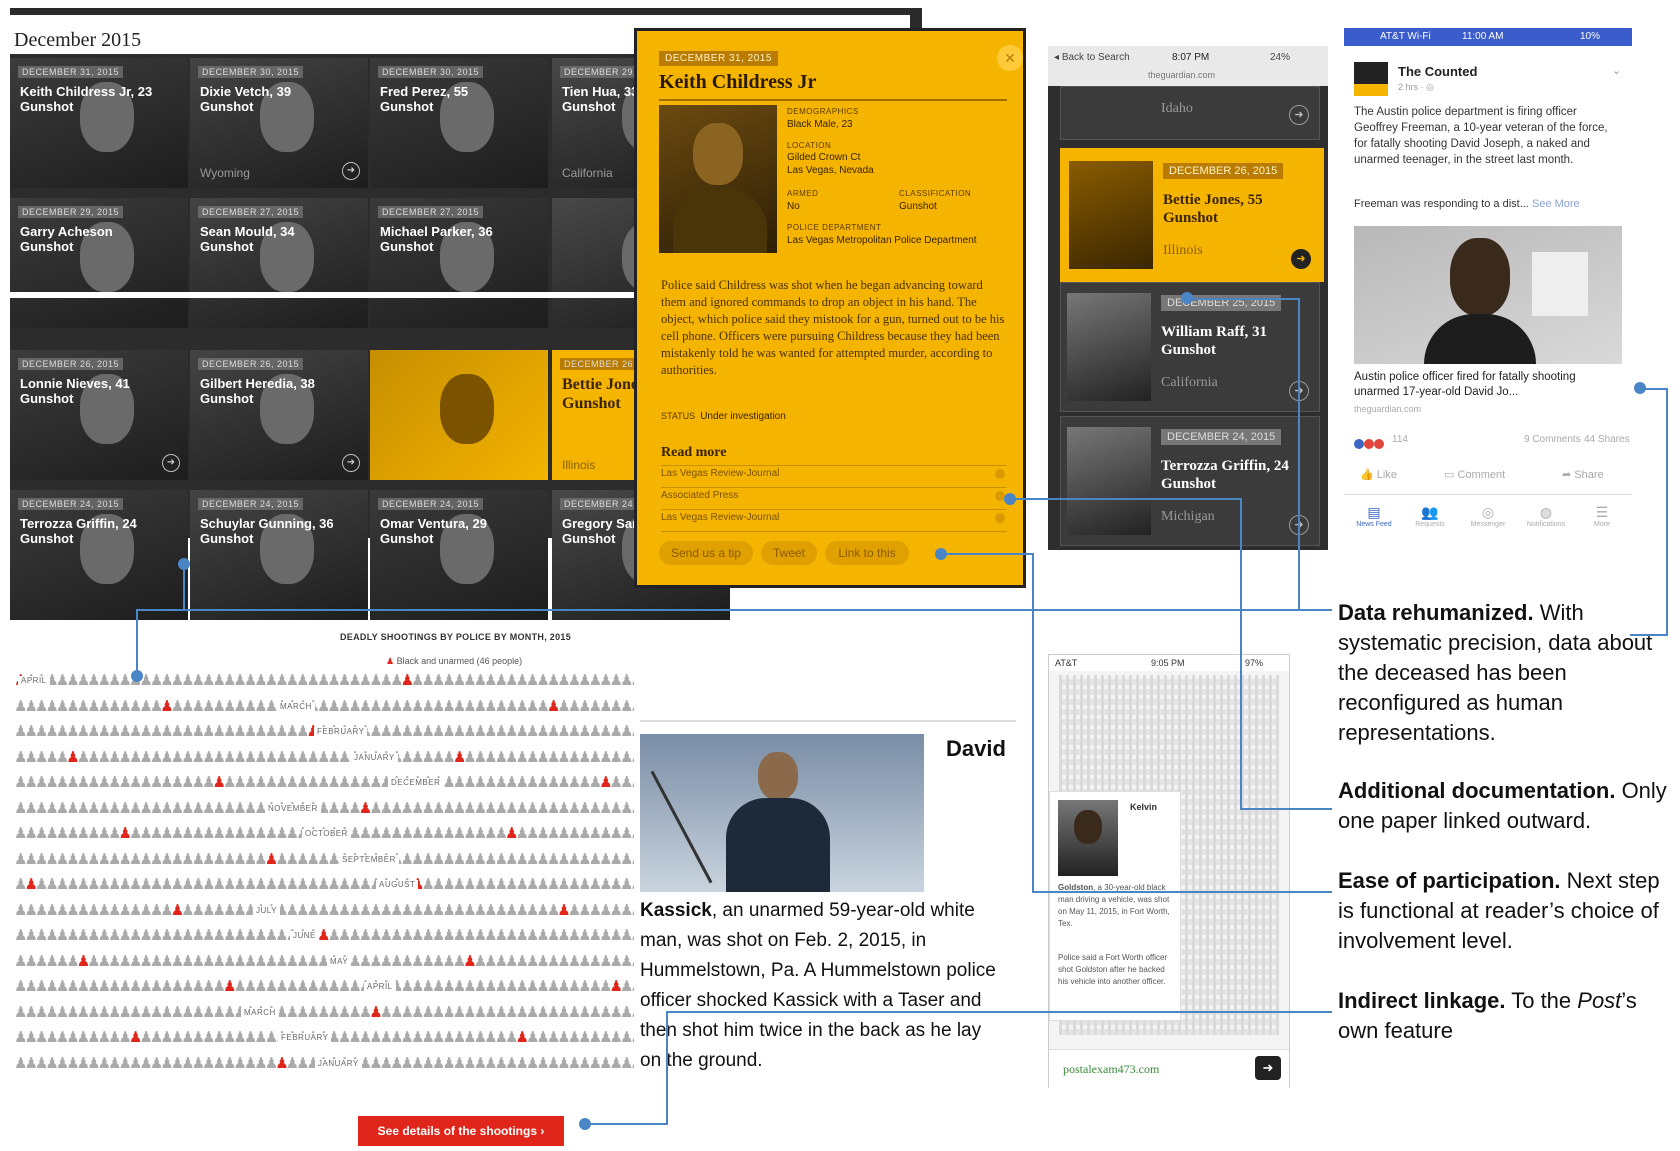 This screenshot has height=1151, width=1680. What do you see at coordinates (374, 757) in the screenshot?
I see `month-label: JANUARY` at bounding box center [374, 757].